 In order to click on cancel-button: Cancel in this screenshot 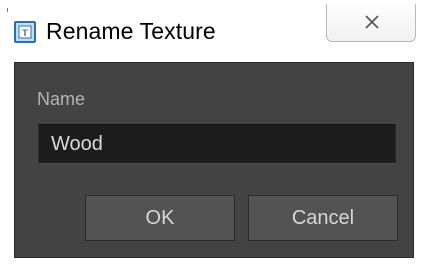, I will do `click(323, 218)`.